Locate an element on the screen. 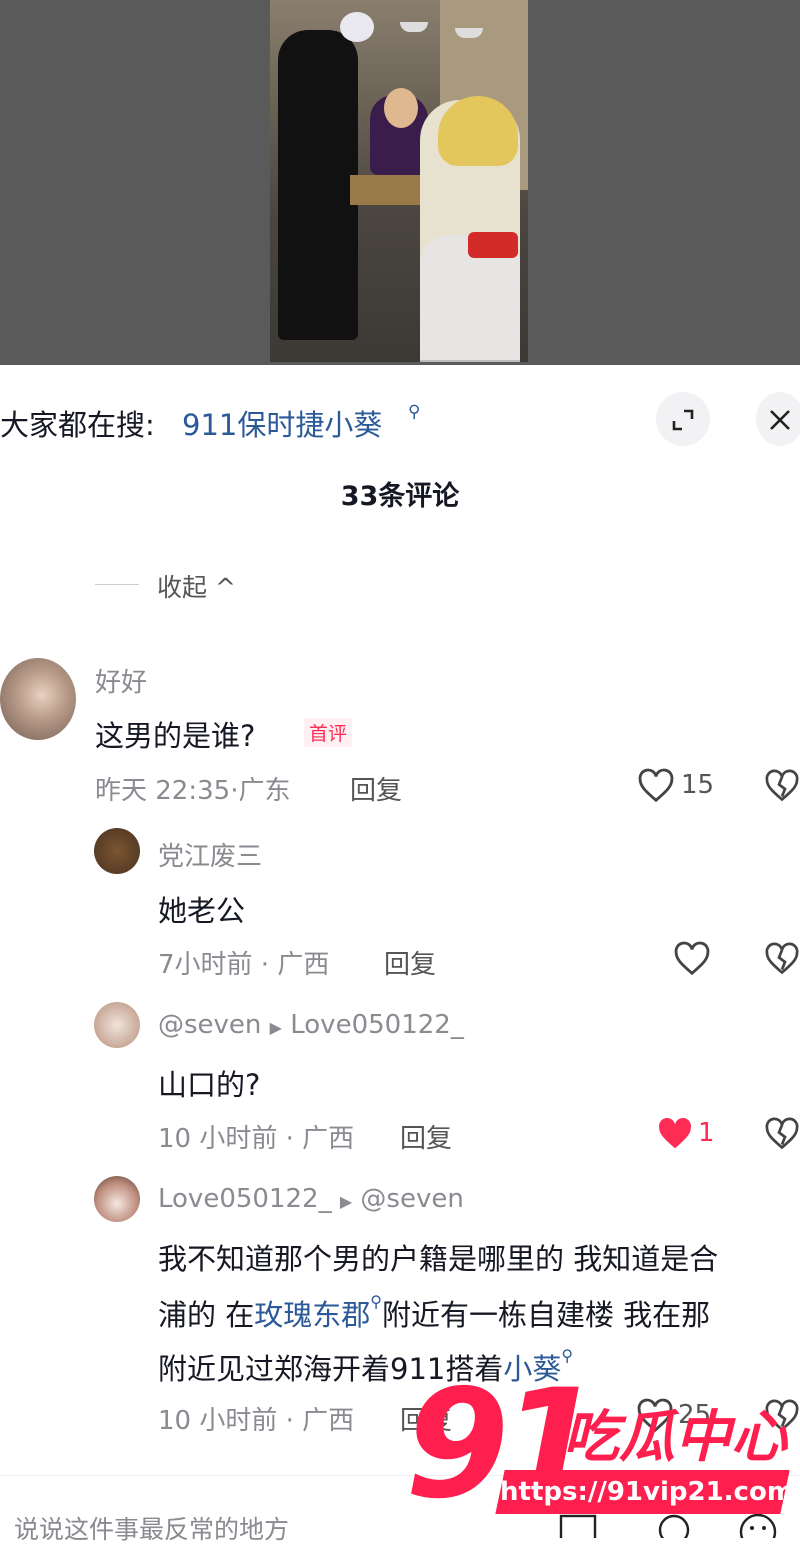  divider is located at coordinates (117, 584).